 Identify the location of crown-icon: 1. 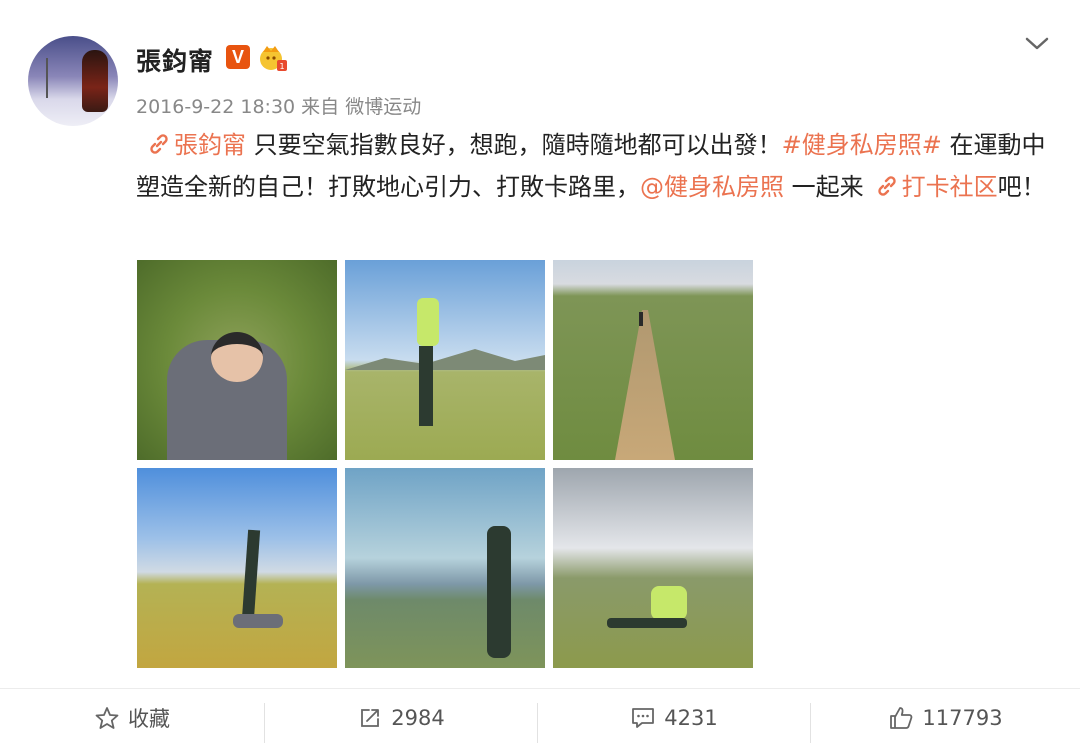
(273, 58).